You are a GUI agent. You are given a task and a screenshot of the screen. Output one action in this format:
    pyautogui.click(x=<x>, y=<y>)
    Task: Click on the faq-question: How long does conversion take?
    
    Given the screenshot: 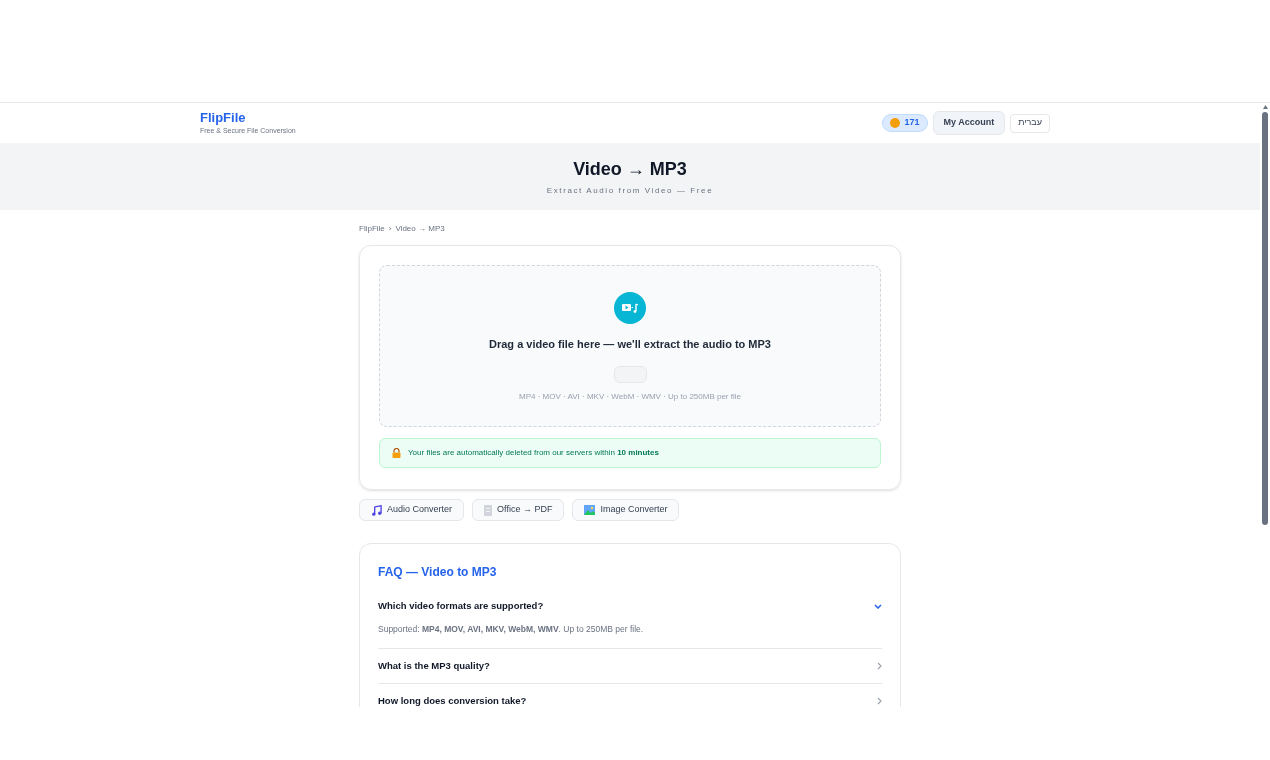 What is the action you would take?
    pyautogui.click(x=630, y=695)
    